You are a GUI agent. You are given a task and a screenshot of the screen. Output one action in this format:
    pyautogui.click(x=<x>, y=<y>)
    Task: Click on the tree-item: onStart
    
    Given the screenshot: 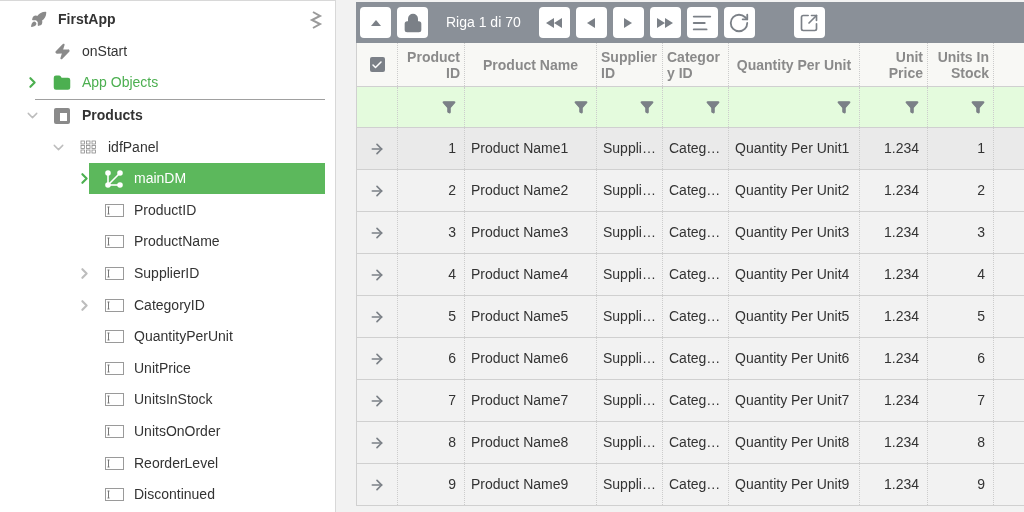 What is the action you would take?
    pyautogui.click(x=181, y=51)
    